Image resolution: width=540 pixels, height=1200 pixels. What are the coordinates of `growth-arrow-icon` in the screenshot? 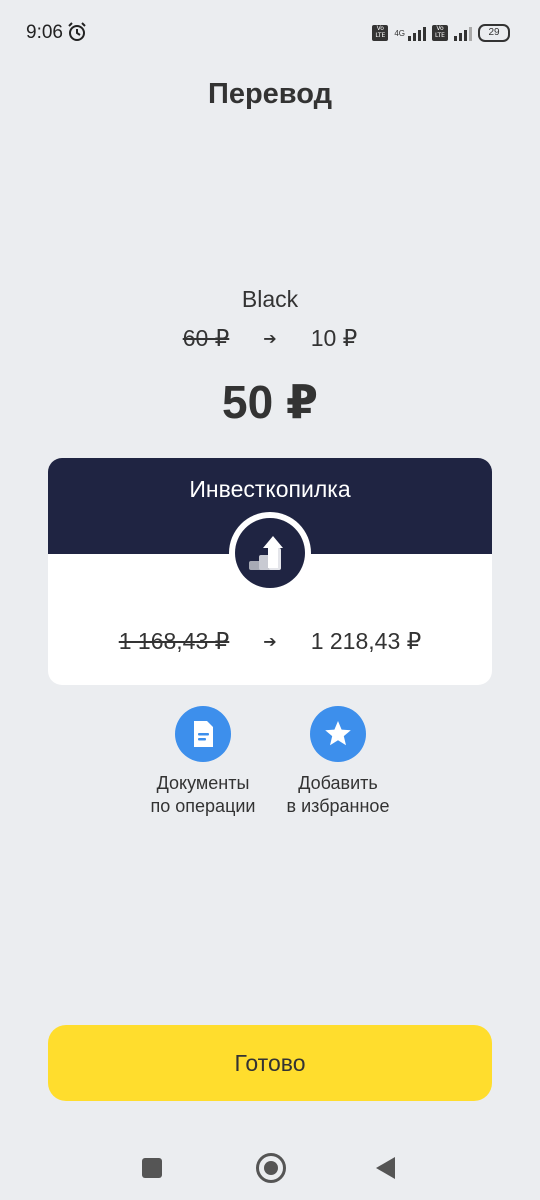 It's located at (266, 553).